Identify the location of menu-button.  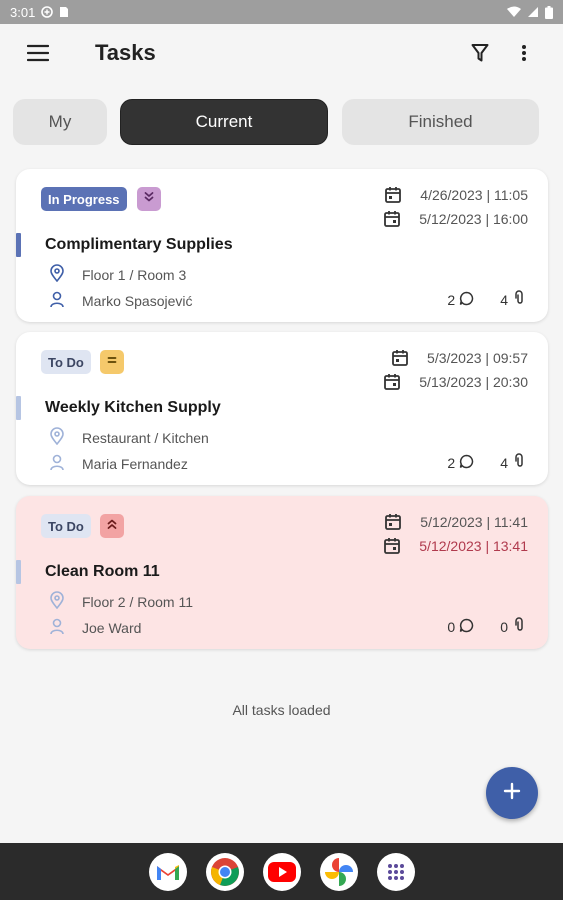
(38, 55).